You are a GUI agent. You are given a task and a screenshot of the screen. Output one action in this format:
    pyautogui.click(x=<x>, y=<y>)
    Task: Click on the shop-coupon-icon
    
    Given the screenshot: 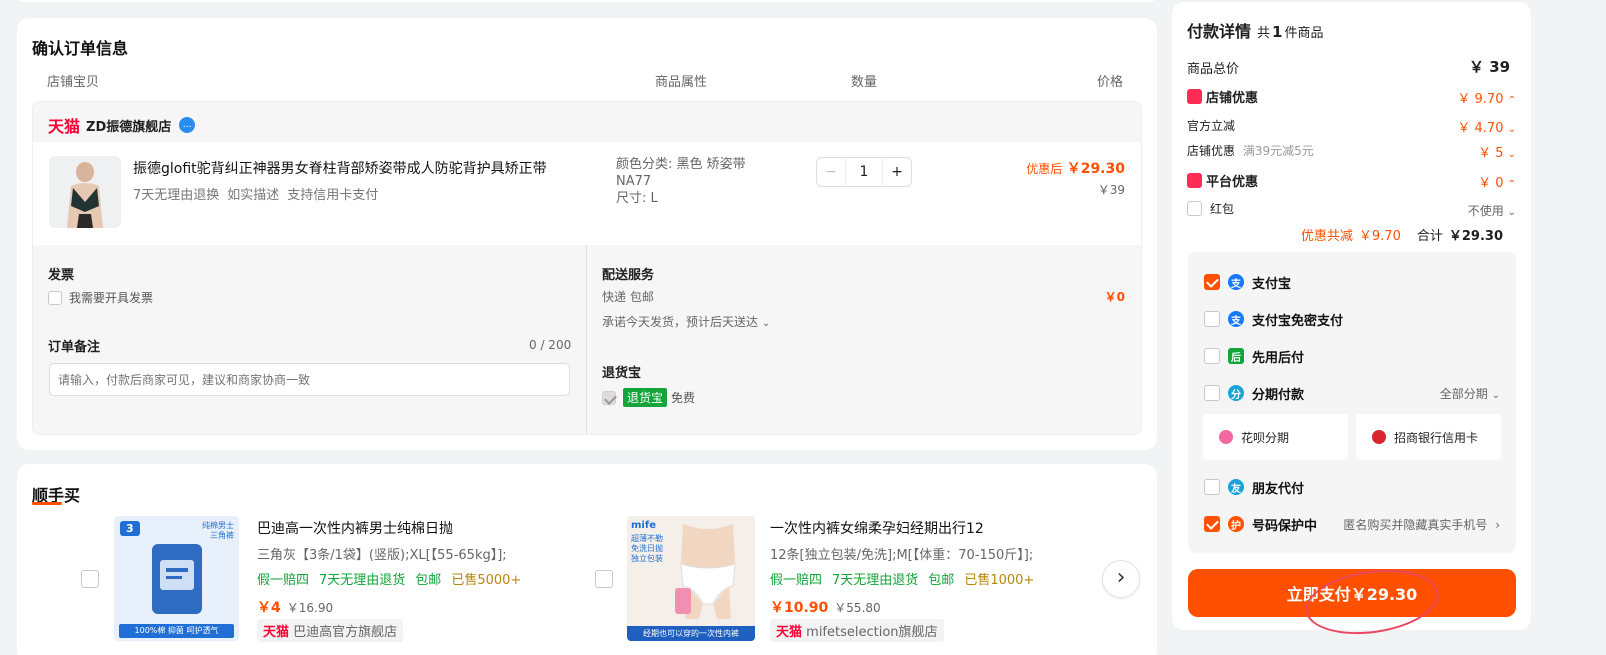 What is the action you would take?
    pyautogui.click(x=1194, y=96)
    